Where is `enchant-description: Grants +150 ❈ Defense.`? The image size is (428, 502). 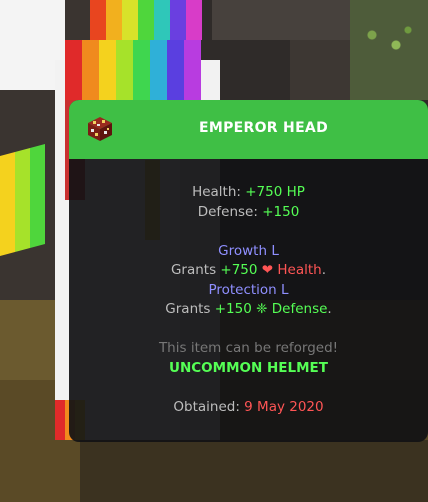 enchant-description: Grants +150 ❈ Defense. is located at coordinates (248, 309).